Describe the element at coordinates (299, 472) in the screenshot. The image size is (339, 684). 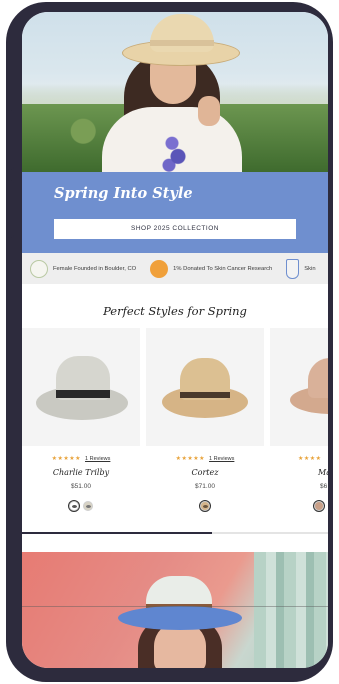
I see `product-name: Ma` at that location.